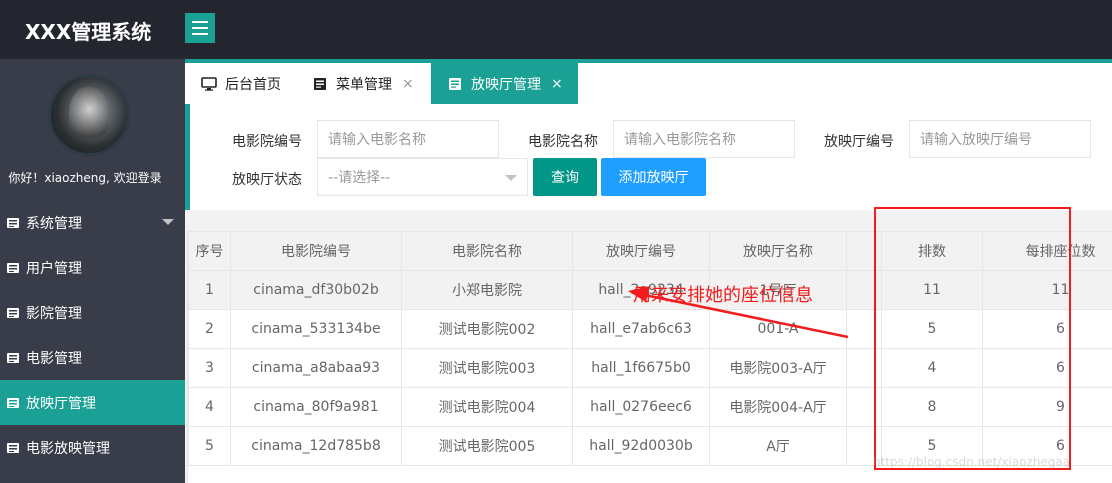 Image resolution: width=1112 pixels, height=483 pixels. I want to click on hall-status-select: --请选择--, so click(422, 177).